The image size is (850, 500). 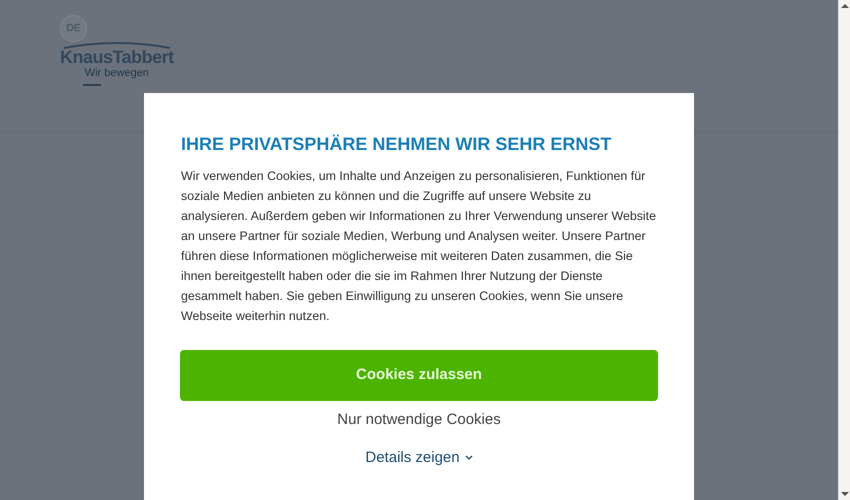 I want to click on scroll-up-icon, so click(x=844, y=6).